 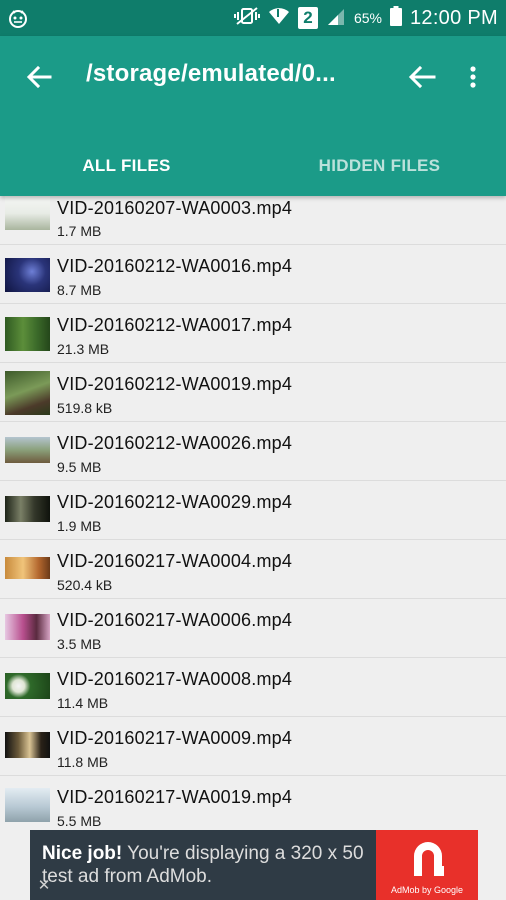 I want to click on file-size: 520.4 kB, so click(x=85, y=585).